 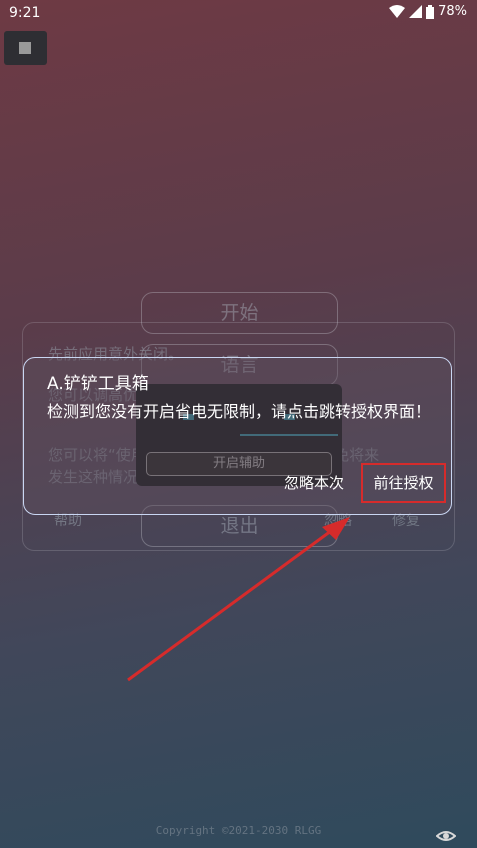 What do you see at coordinates (314, 482) in the screenshot?
I see `ignore-once-button: 忽略本次` at bounding box center [314, 482].